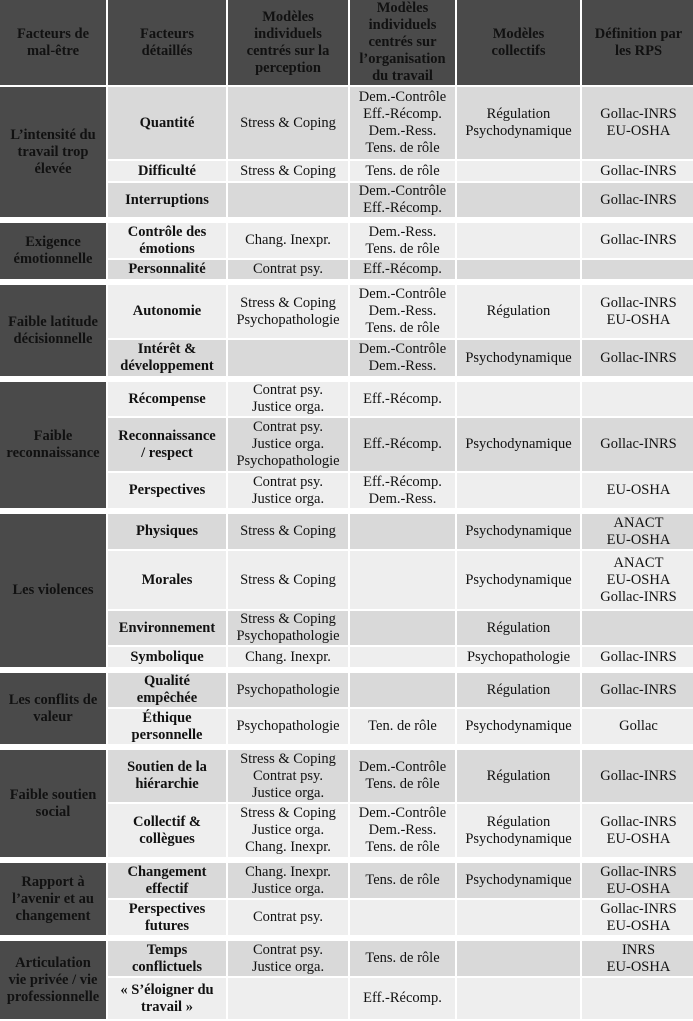 The image size is (693, 1021). I want to click on factor-cell: Symbolique, so click(167, 657).